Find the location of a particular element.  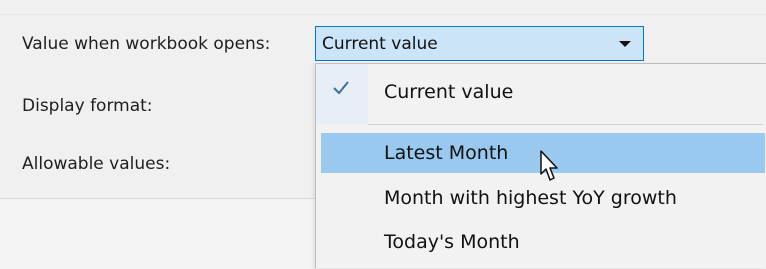

open-value-dropdown: Current value is located at coordinates (479, 43).